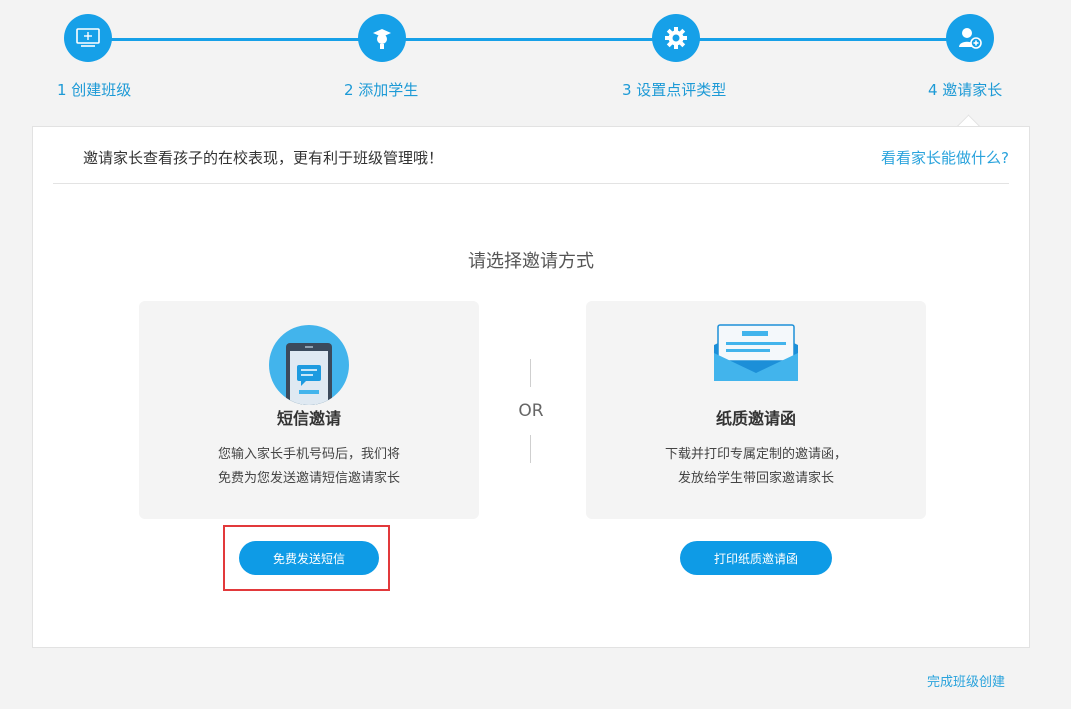  I want to click on envelope-letter-icon, so click(756, 352).